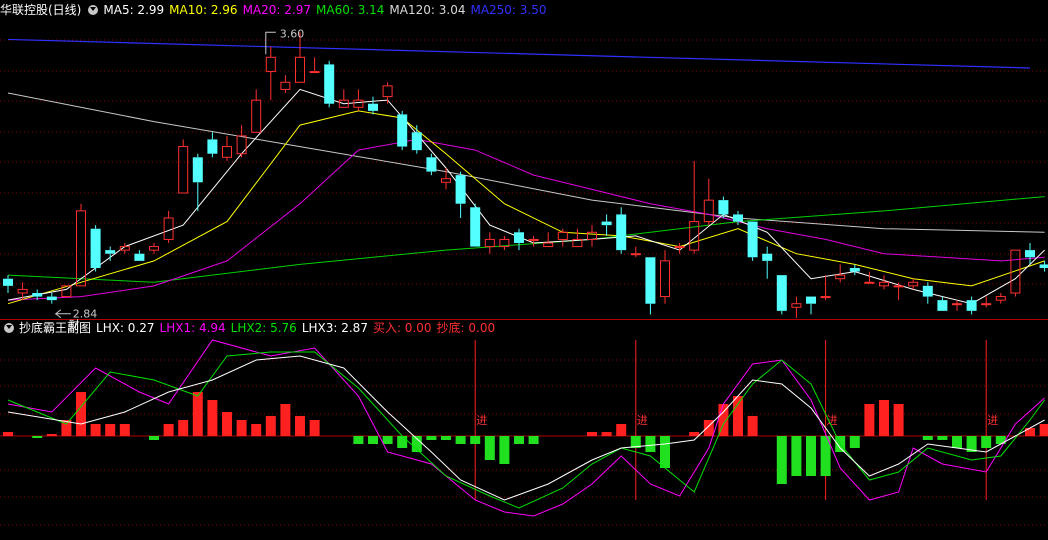 This screenshot has height=540, width=1048. I want to click on sub-indicator-label-1: LHX1: 4.94, so click(192, 328).